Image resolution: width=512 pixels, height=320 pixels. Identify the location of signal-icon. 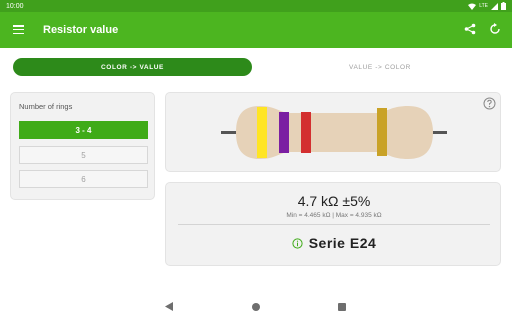
(494, 6).